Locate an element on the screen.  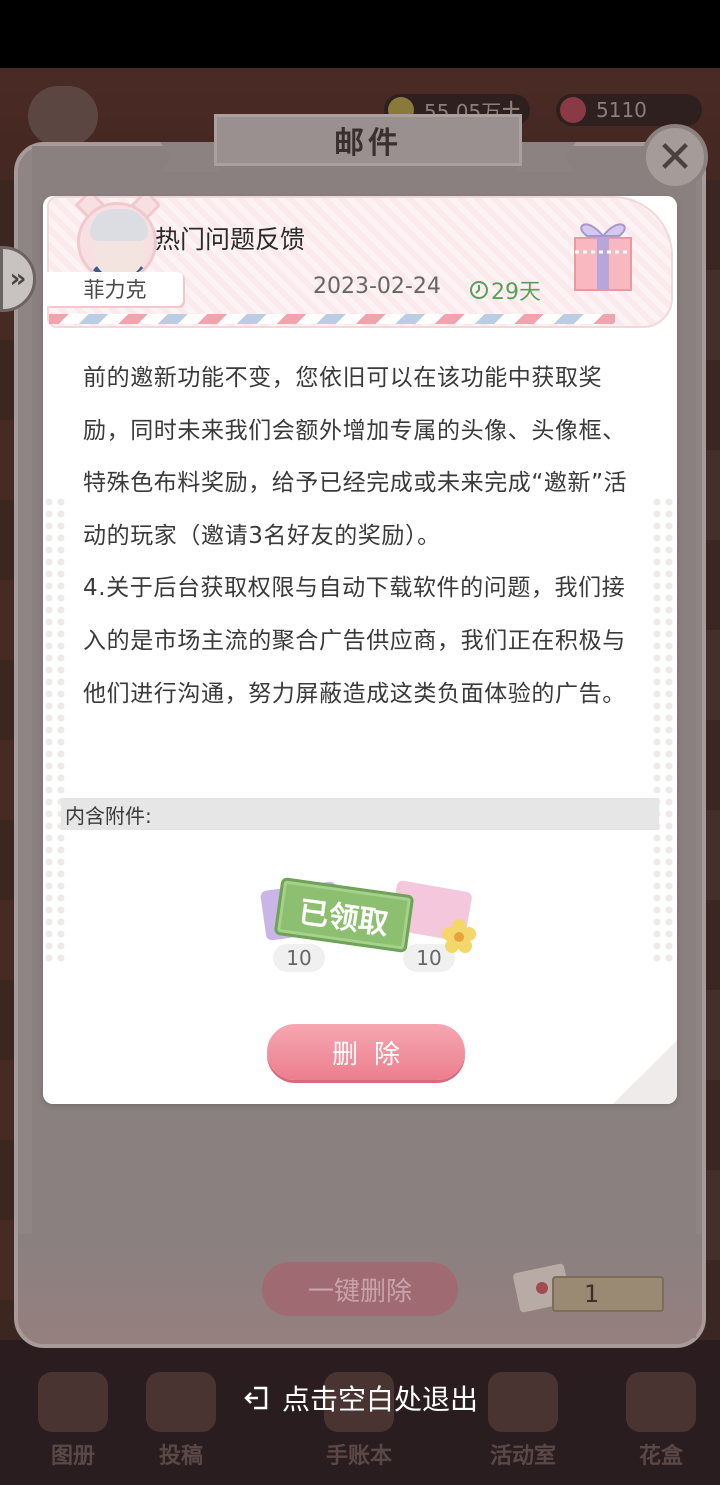
mail-expiry: 29天 is located at coordinates (505, 290).